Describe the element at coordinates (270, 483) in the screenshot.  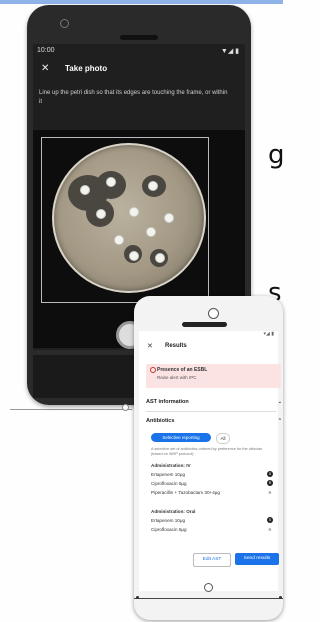
I see `result-badge: R` at that location.